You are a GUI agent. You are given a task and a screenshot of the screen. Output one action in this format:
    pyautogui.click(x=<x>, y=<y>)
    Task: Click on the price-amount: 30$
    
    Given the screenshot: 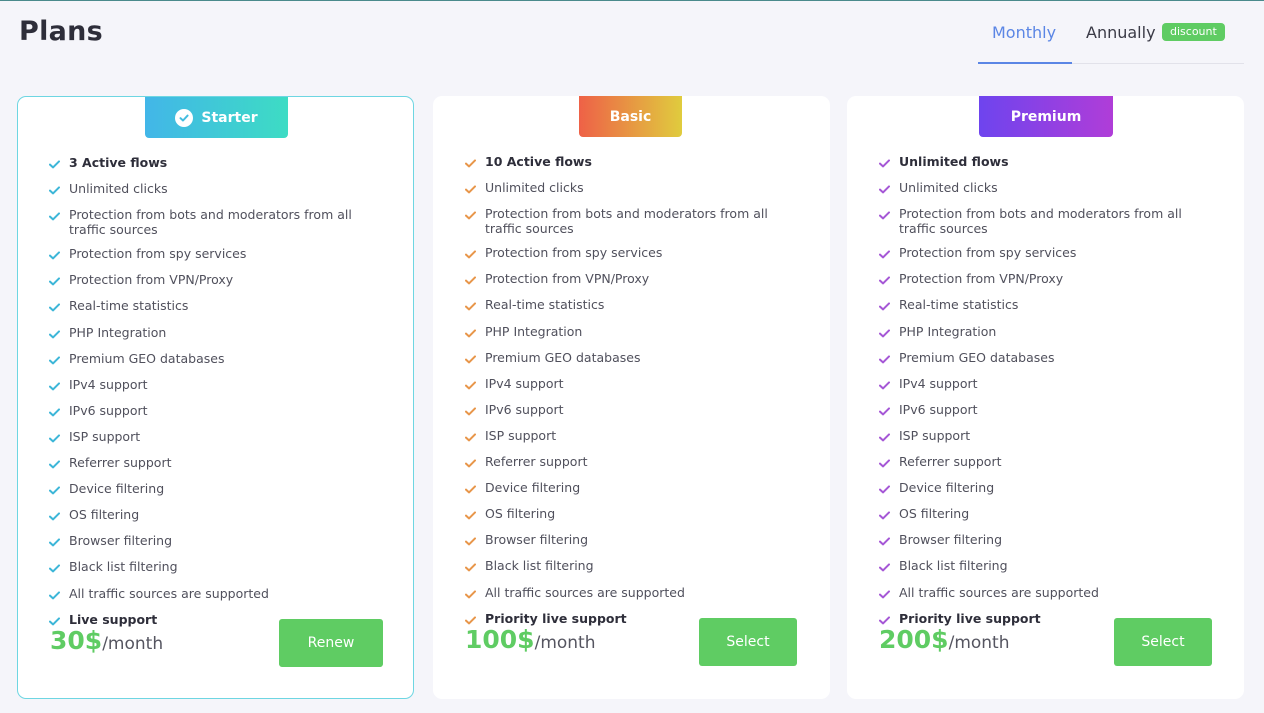 What is the action you would take?
    pyautogui.click(x=76, y=640)
    